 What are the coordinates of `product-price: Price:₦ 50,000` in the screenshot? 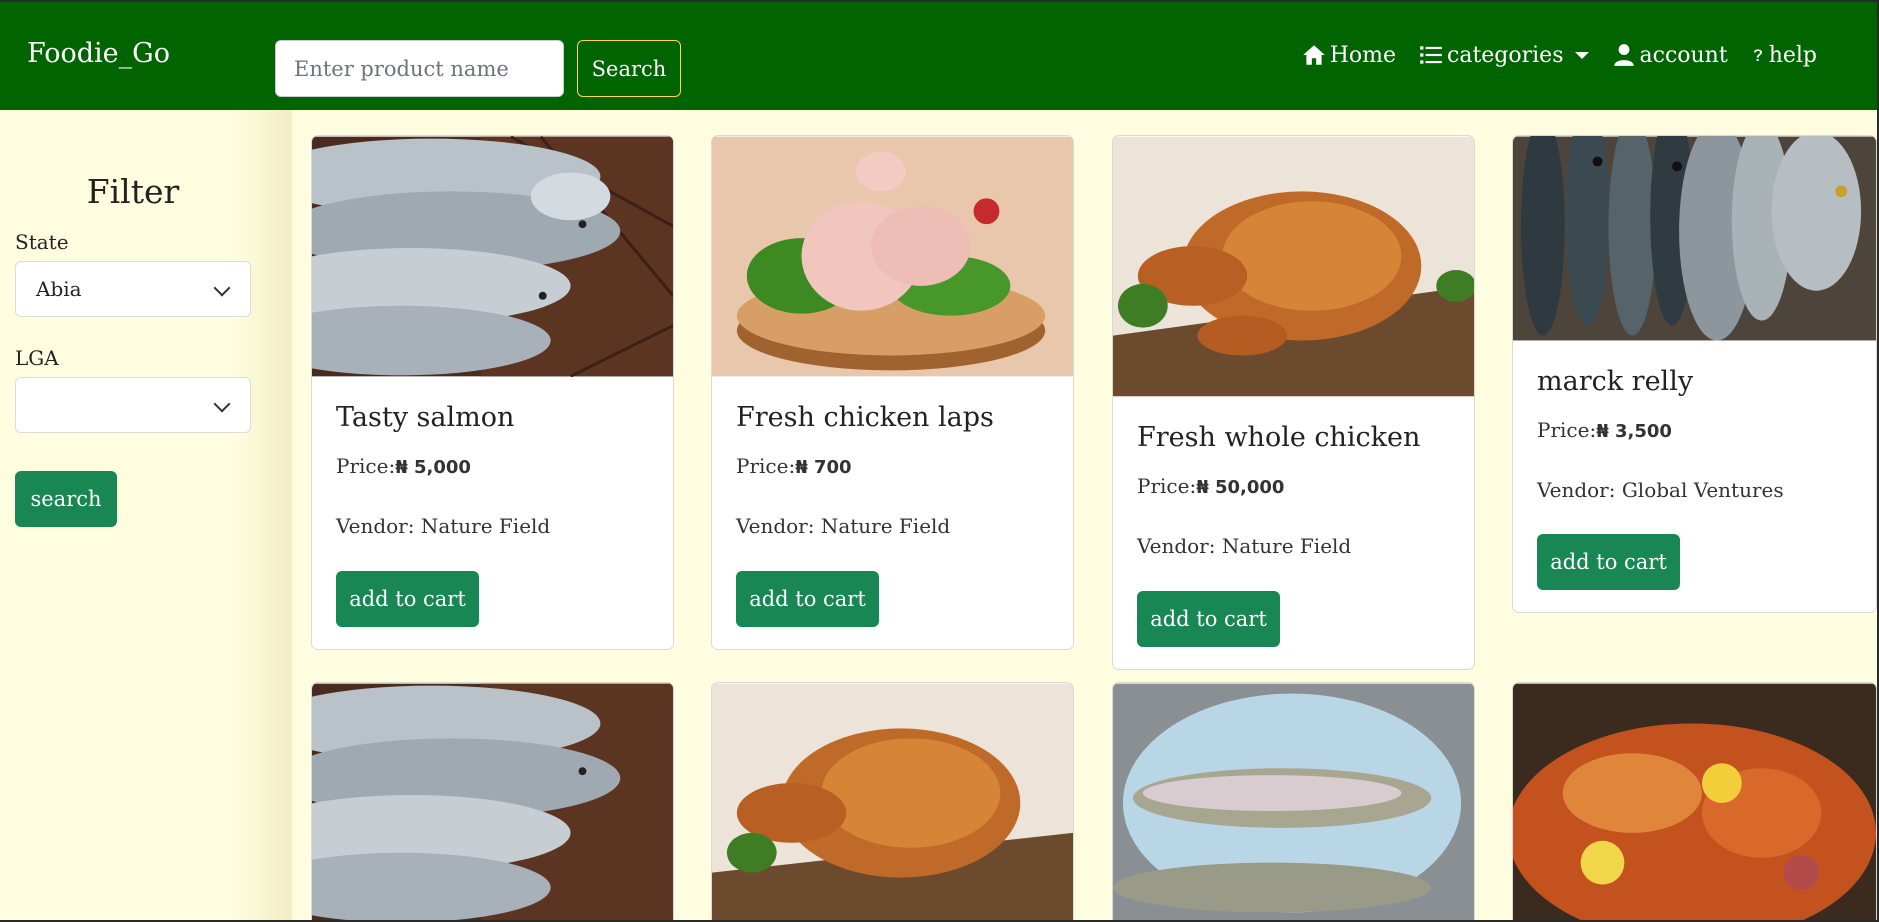 It's located at (1210, 486).